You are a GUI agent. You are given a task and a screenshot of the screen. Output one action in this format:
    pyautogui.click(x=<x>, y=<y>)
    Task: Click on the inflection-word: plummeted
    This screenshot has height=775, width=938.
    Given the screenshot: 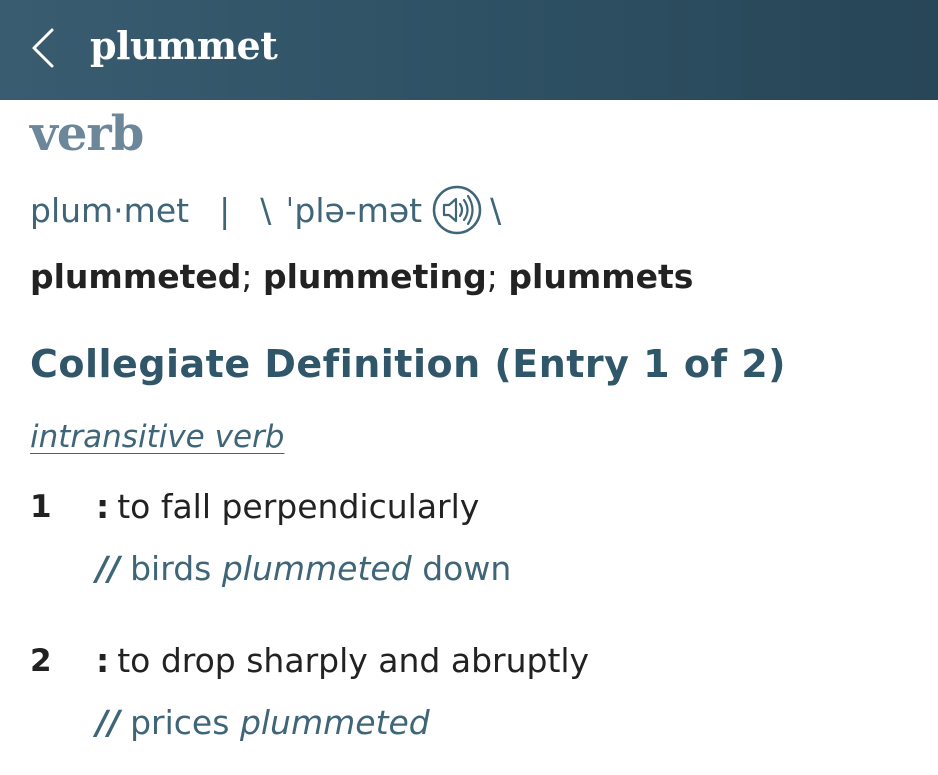 What is the action you would take?
    pyautogui.click(x=136, y=276)
    